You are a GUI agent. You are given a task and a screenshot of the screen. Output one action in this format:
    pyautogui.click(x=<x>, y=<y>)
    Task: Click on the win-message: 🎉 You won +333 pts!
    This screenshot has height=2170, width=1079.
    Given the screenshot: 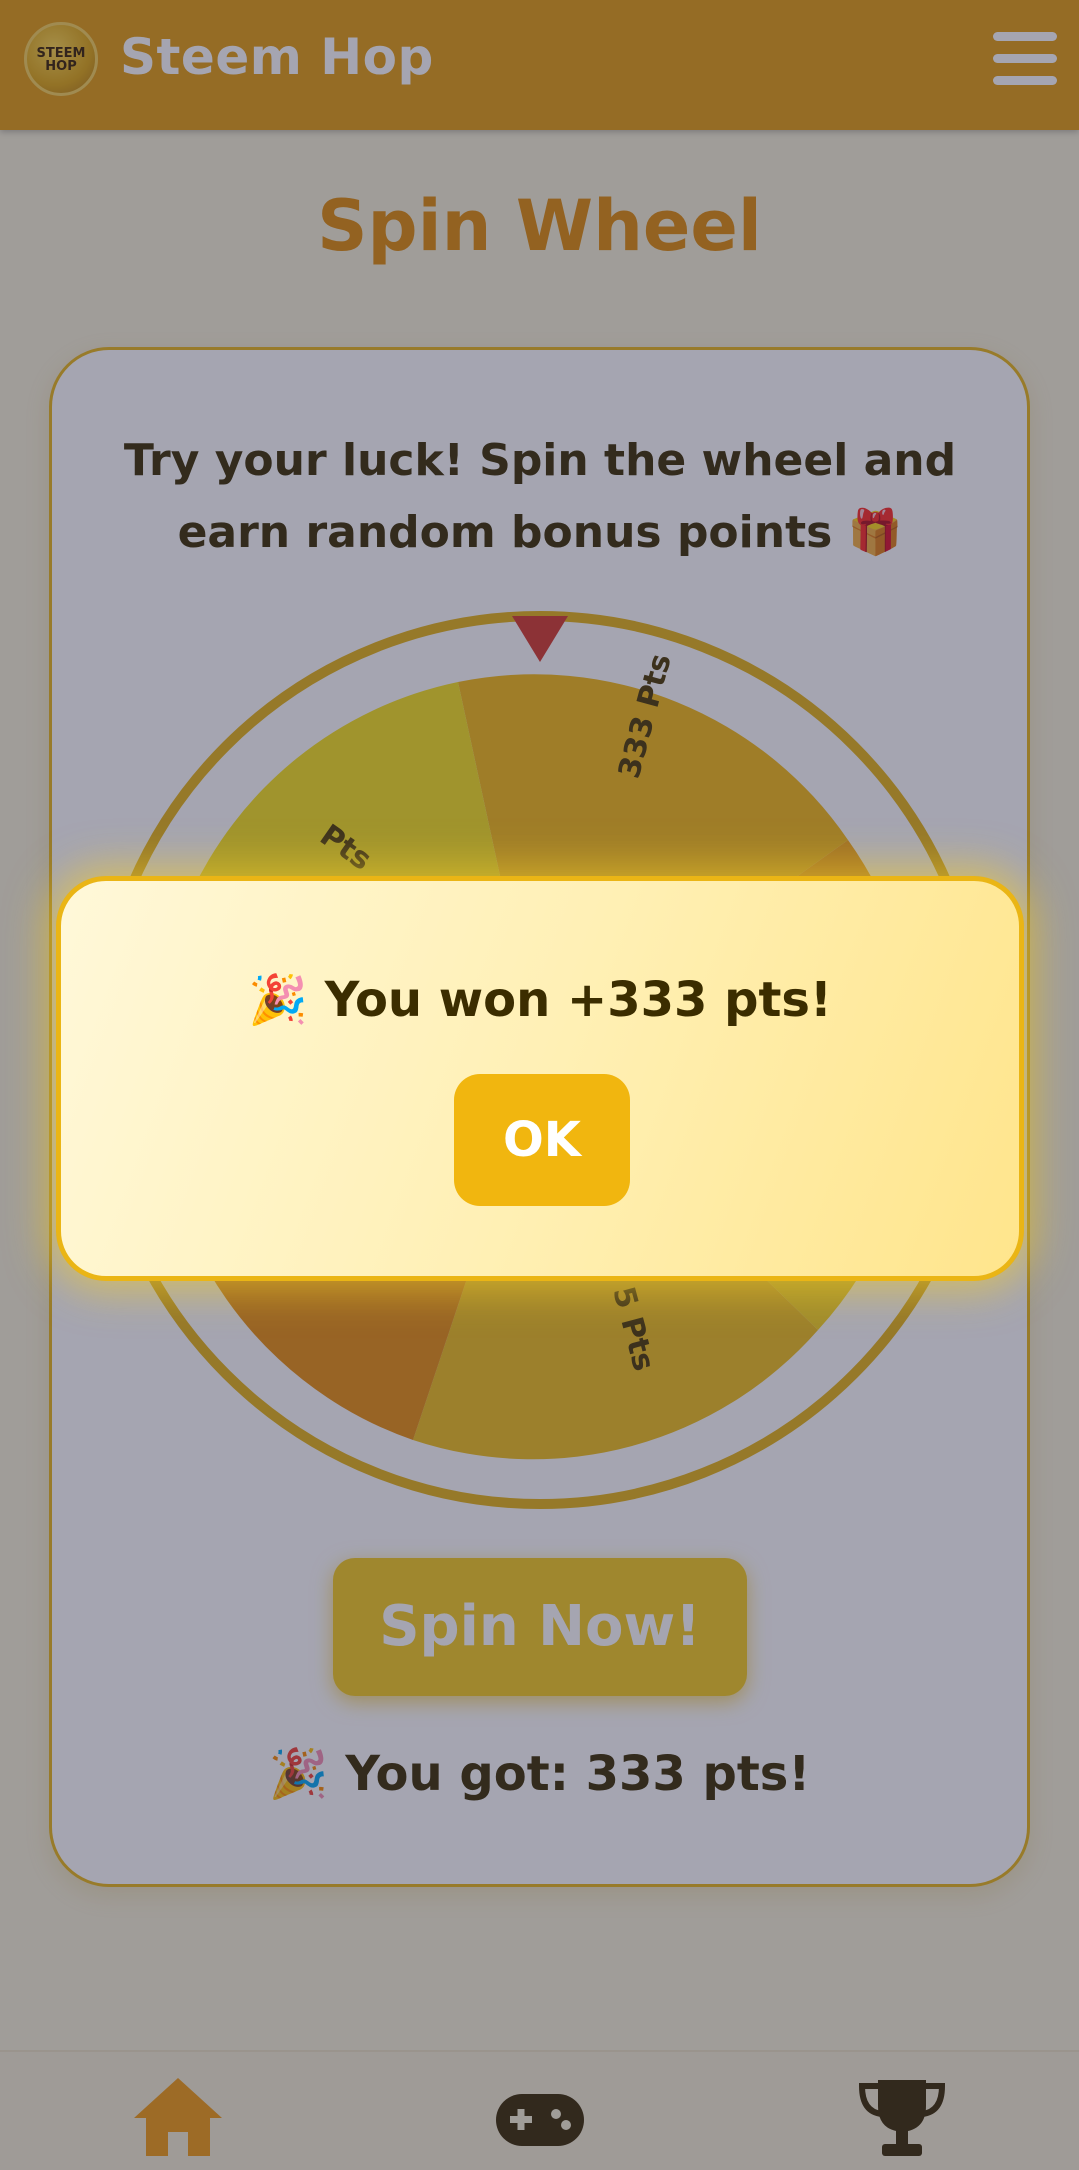 What is the action you would take?
    pyautogui.click(x=540, y=1000)
    